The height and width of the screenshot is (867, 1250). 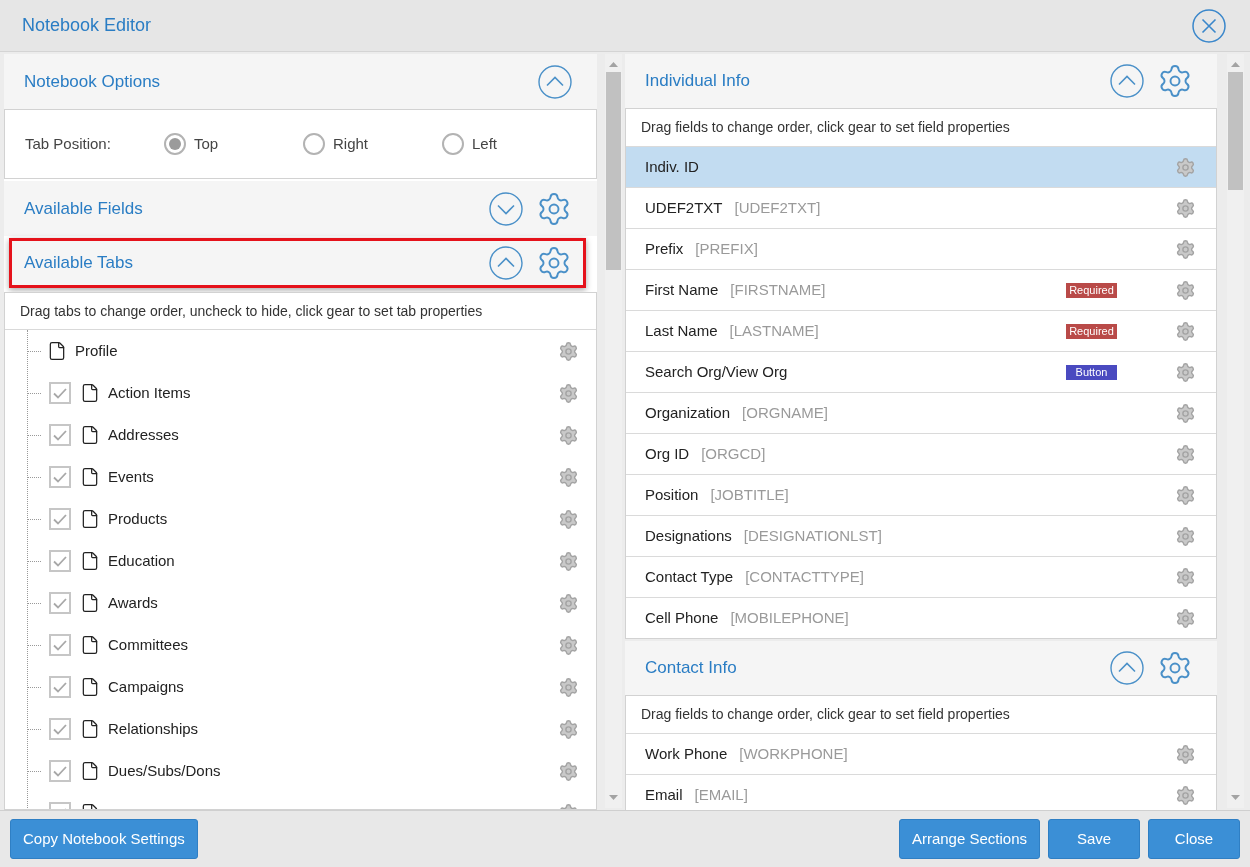 I want to click on field-code: [ORGNAME], so click(x=785, y=412).